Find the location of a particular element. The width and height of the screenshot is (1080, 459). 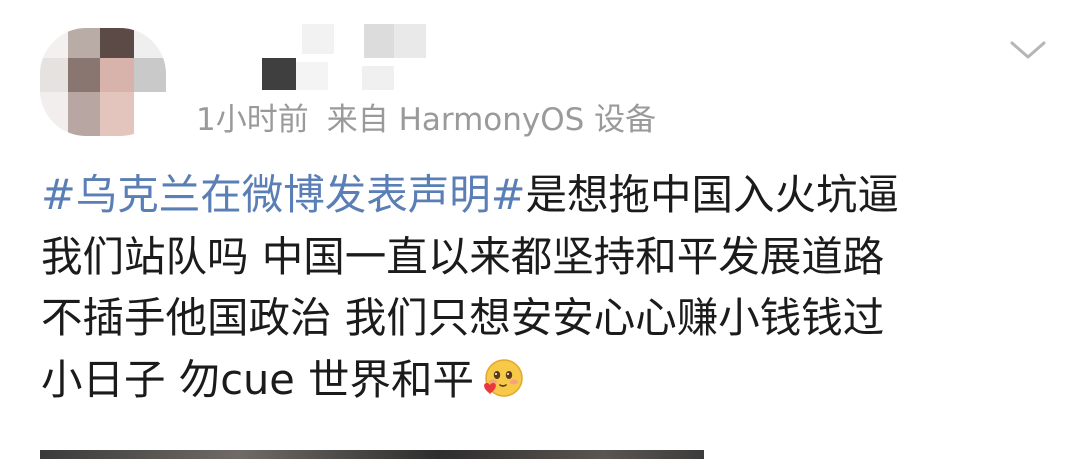

post-text-segment: 是想拖中国入火坑逼 is located at coordinates (712, 194).